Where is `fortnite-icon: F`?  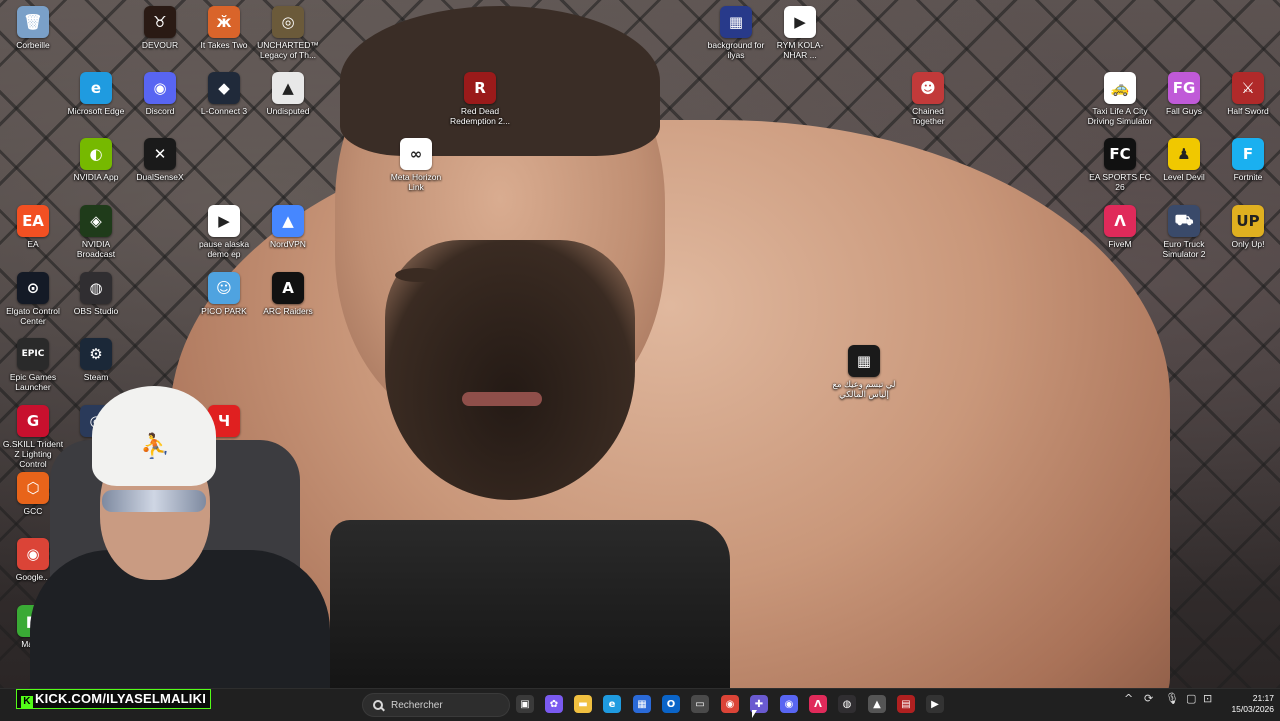 fortnite-icon: F is located at coordinates (1248, 154).